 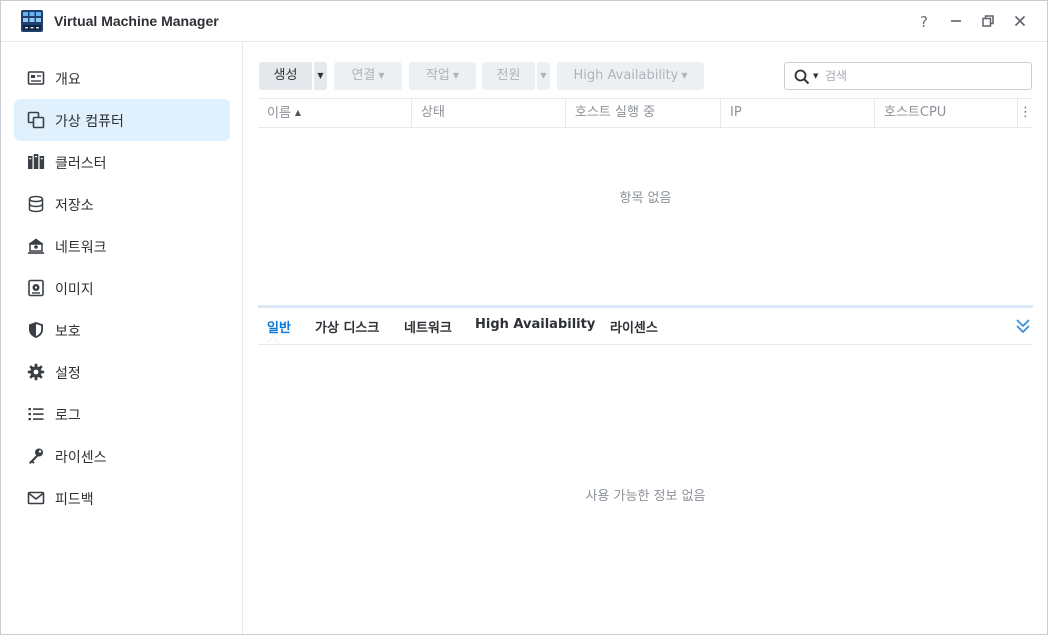 I want to click on log-list-icon, so click(x=36, y=414).